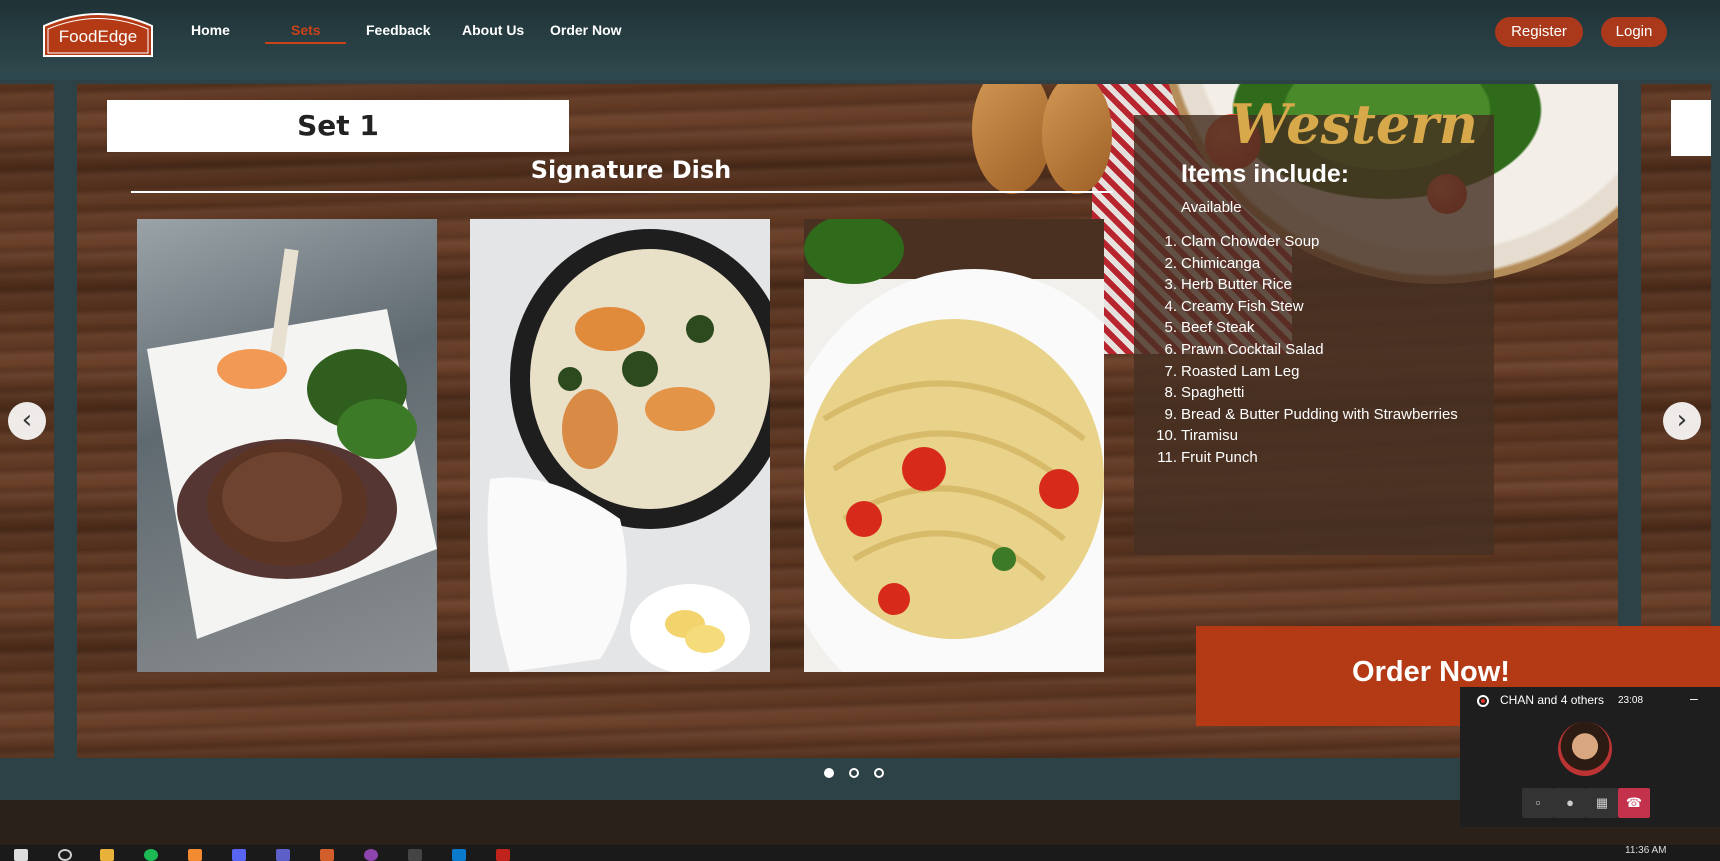 This screenshot has width=1720, height=861. What do you see at coordinates (107, 855) in the screenshot?
I see `folder-icon` at bounding box center [107, 855].